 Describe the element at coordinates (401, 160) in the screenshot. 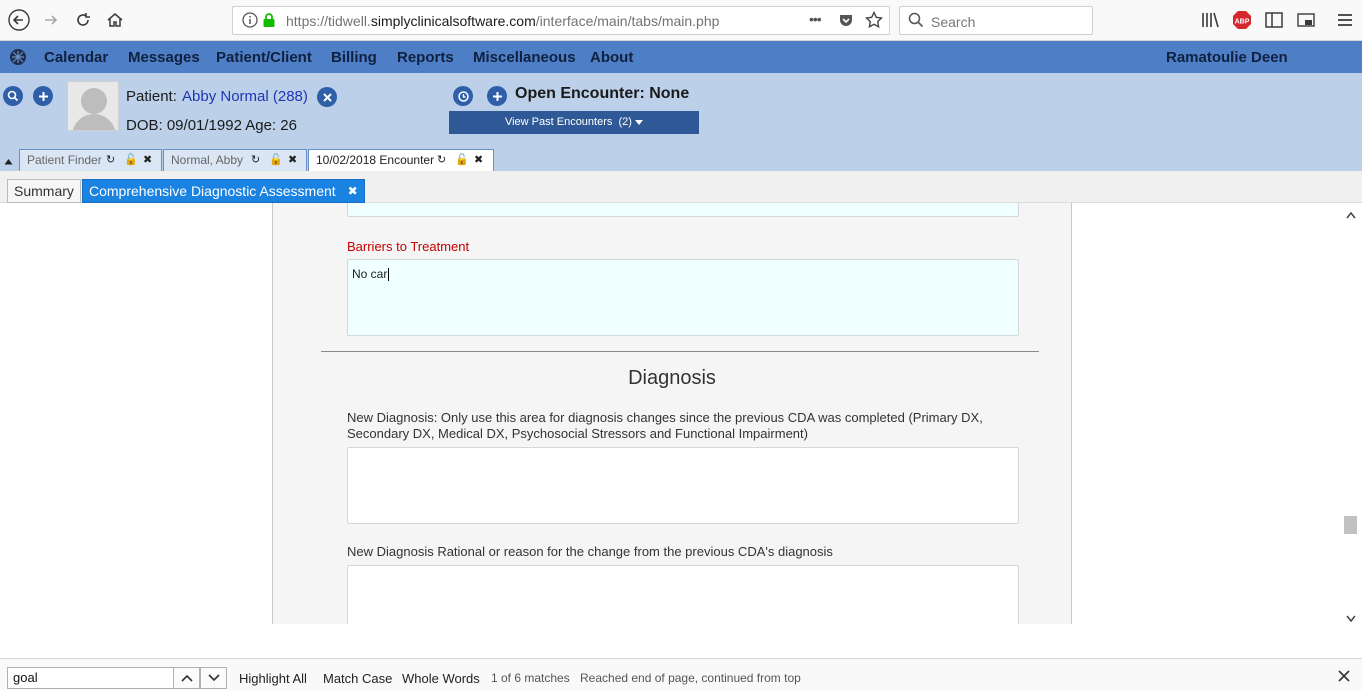

I see `tab-encounter: 10/02/2018 Encounter ↻ 🔓 ✖` at that location.